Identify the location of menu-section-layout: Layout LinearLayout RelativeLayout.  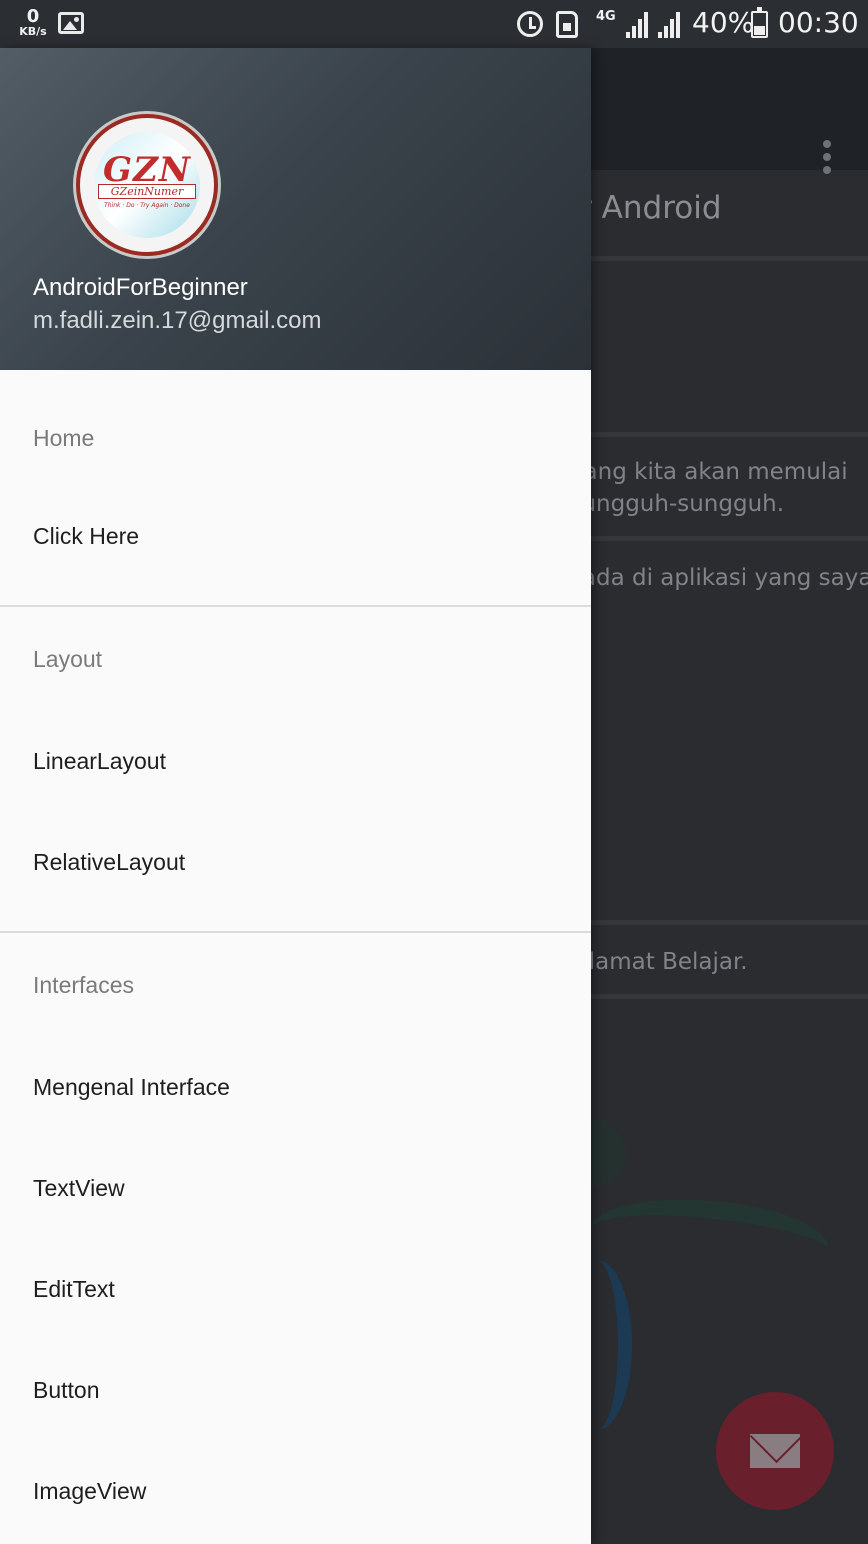
(295, 770).